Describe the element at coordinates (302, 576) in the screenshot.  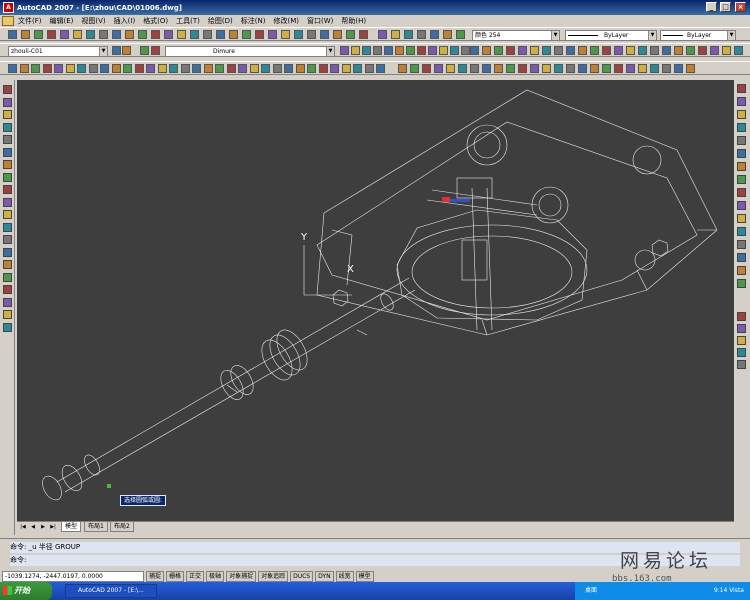
I see `ducs-toggle: DUCS` at that location.